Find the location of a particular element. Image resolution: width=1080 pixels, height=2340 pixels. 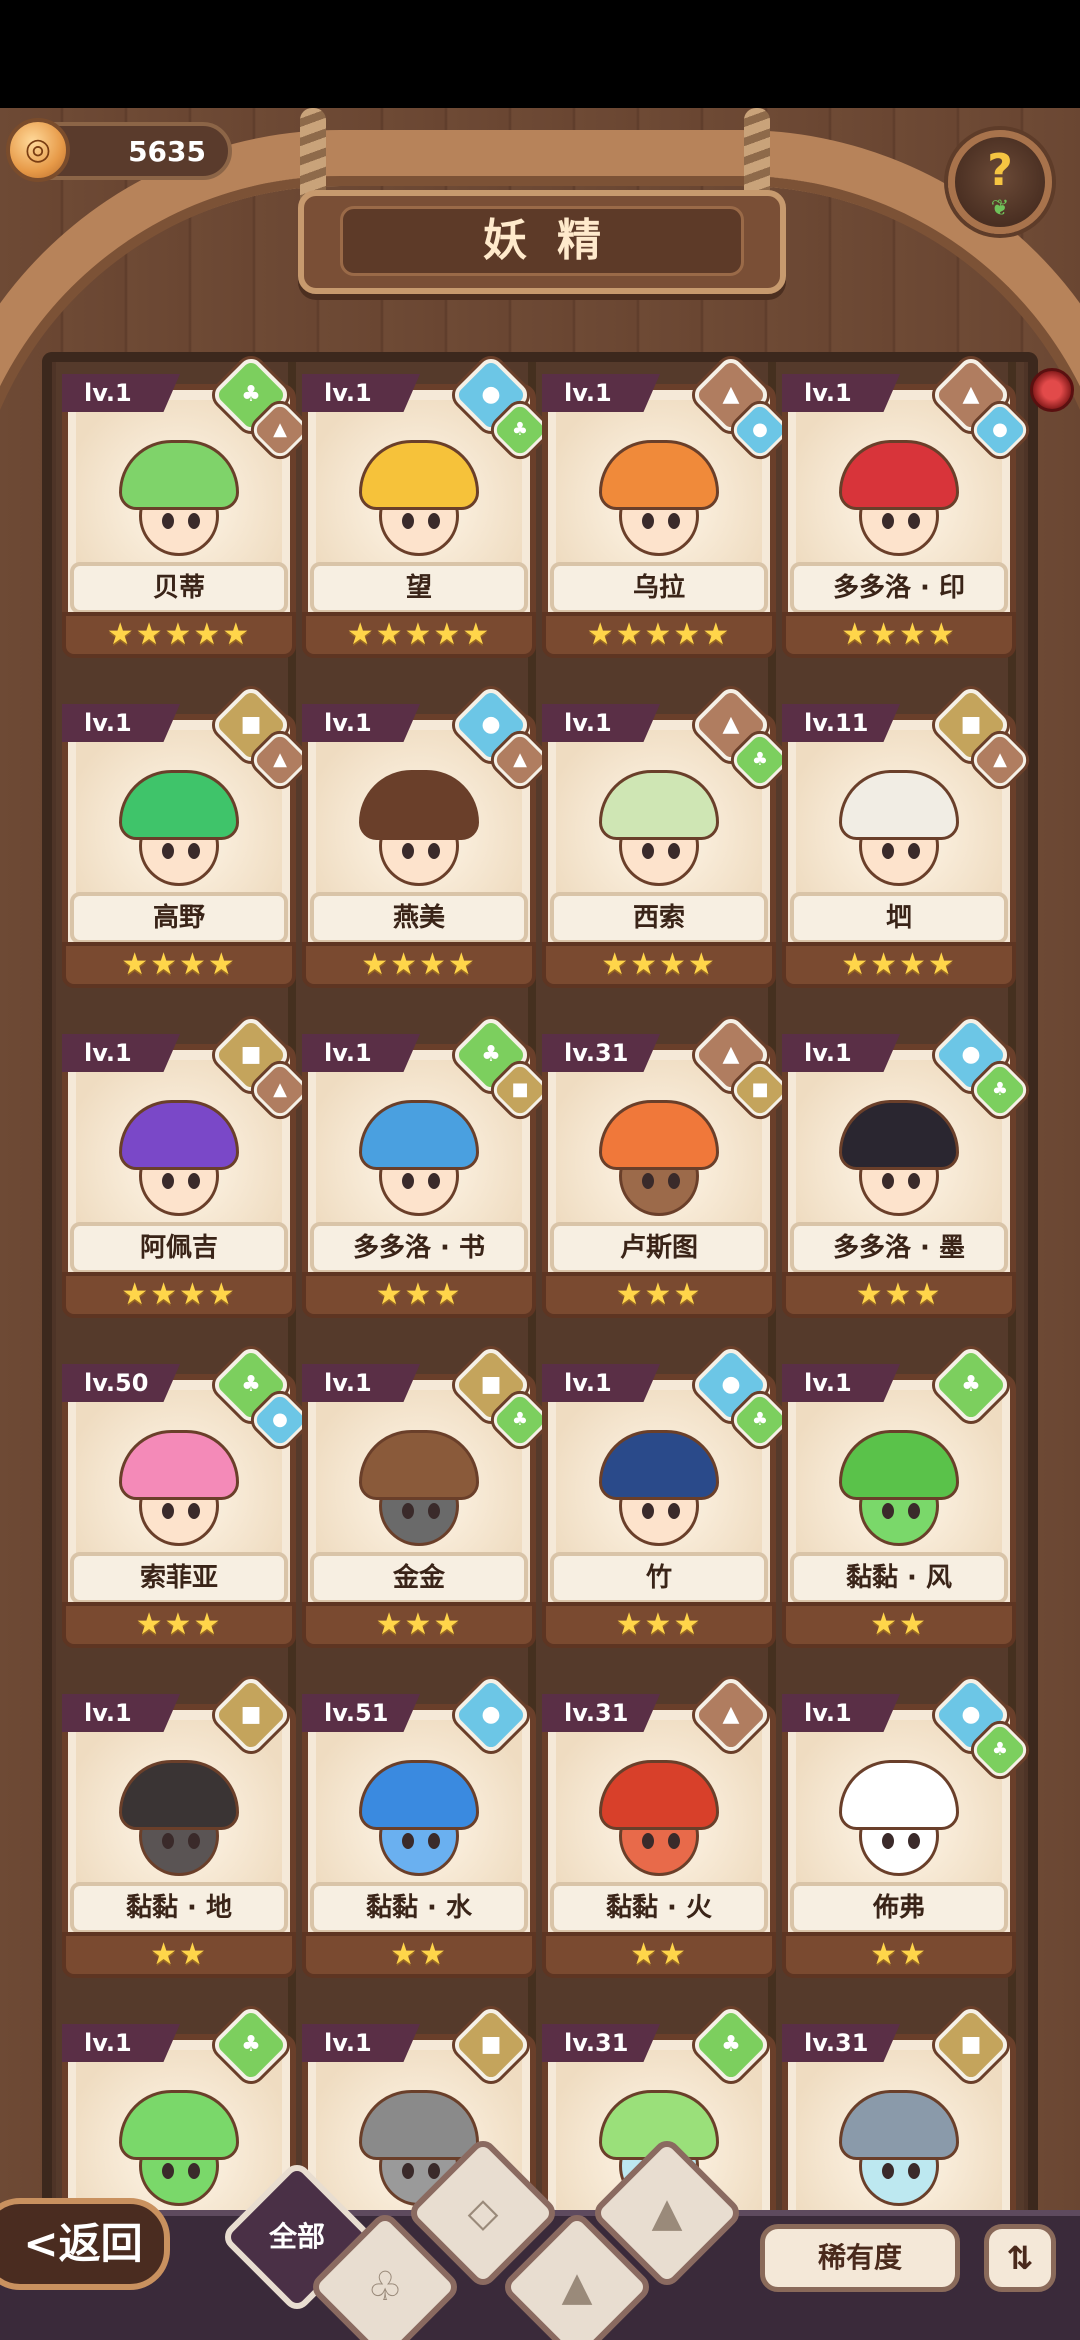

fairy-name: 多多洛 · 印 is located at coordinates (899, 588).